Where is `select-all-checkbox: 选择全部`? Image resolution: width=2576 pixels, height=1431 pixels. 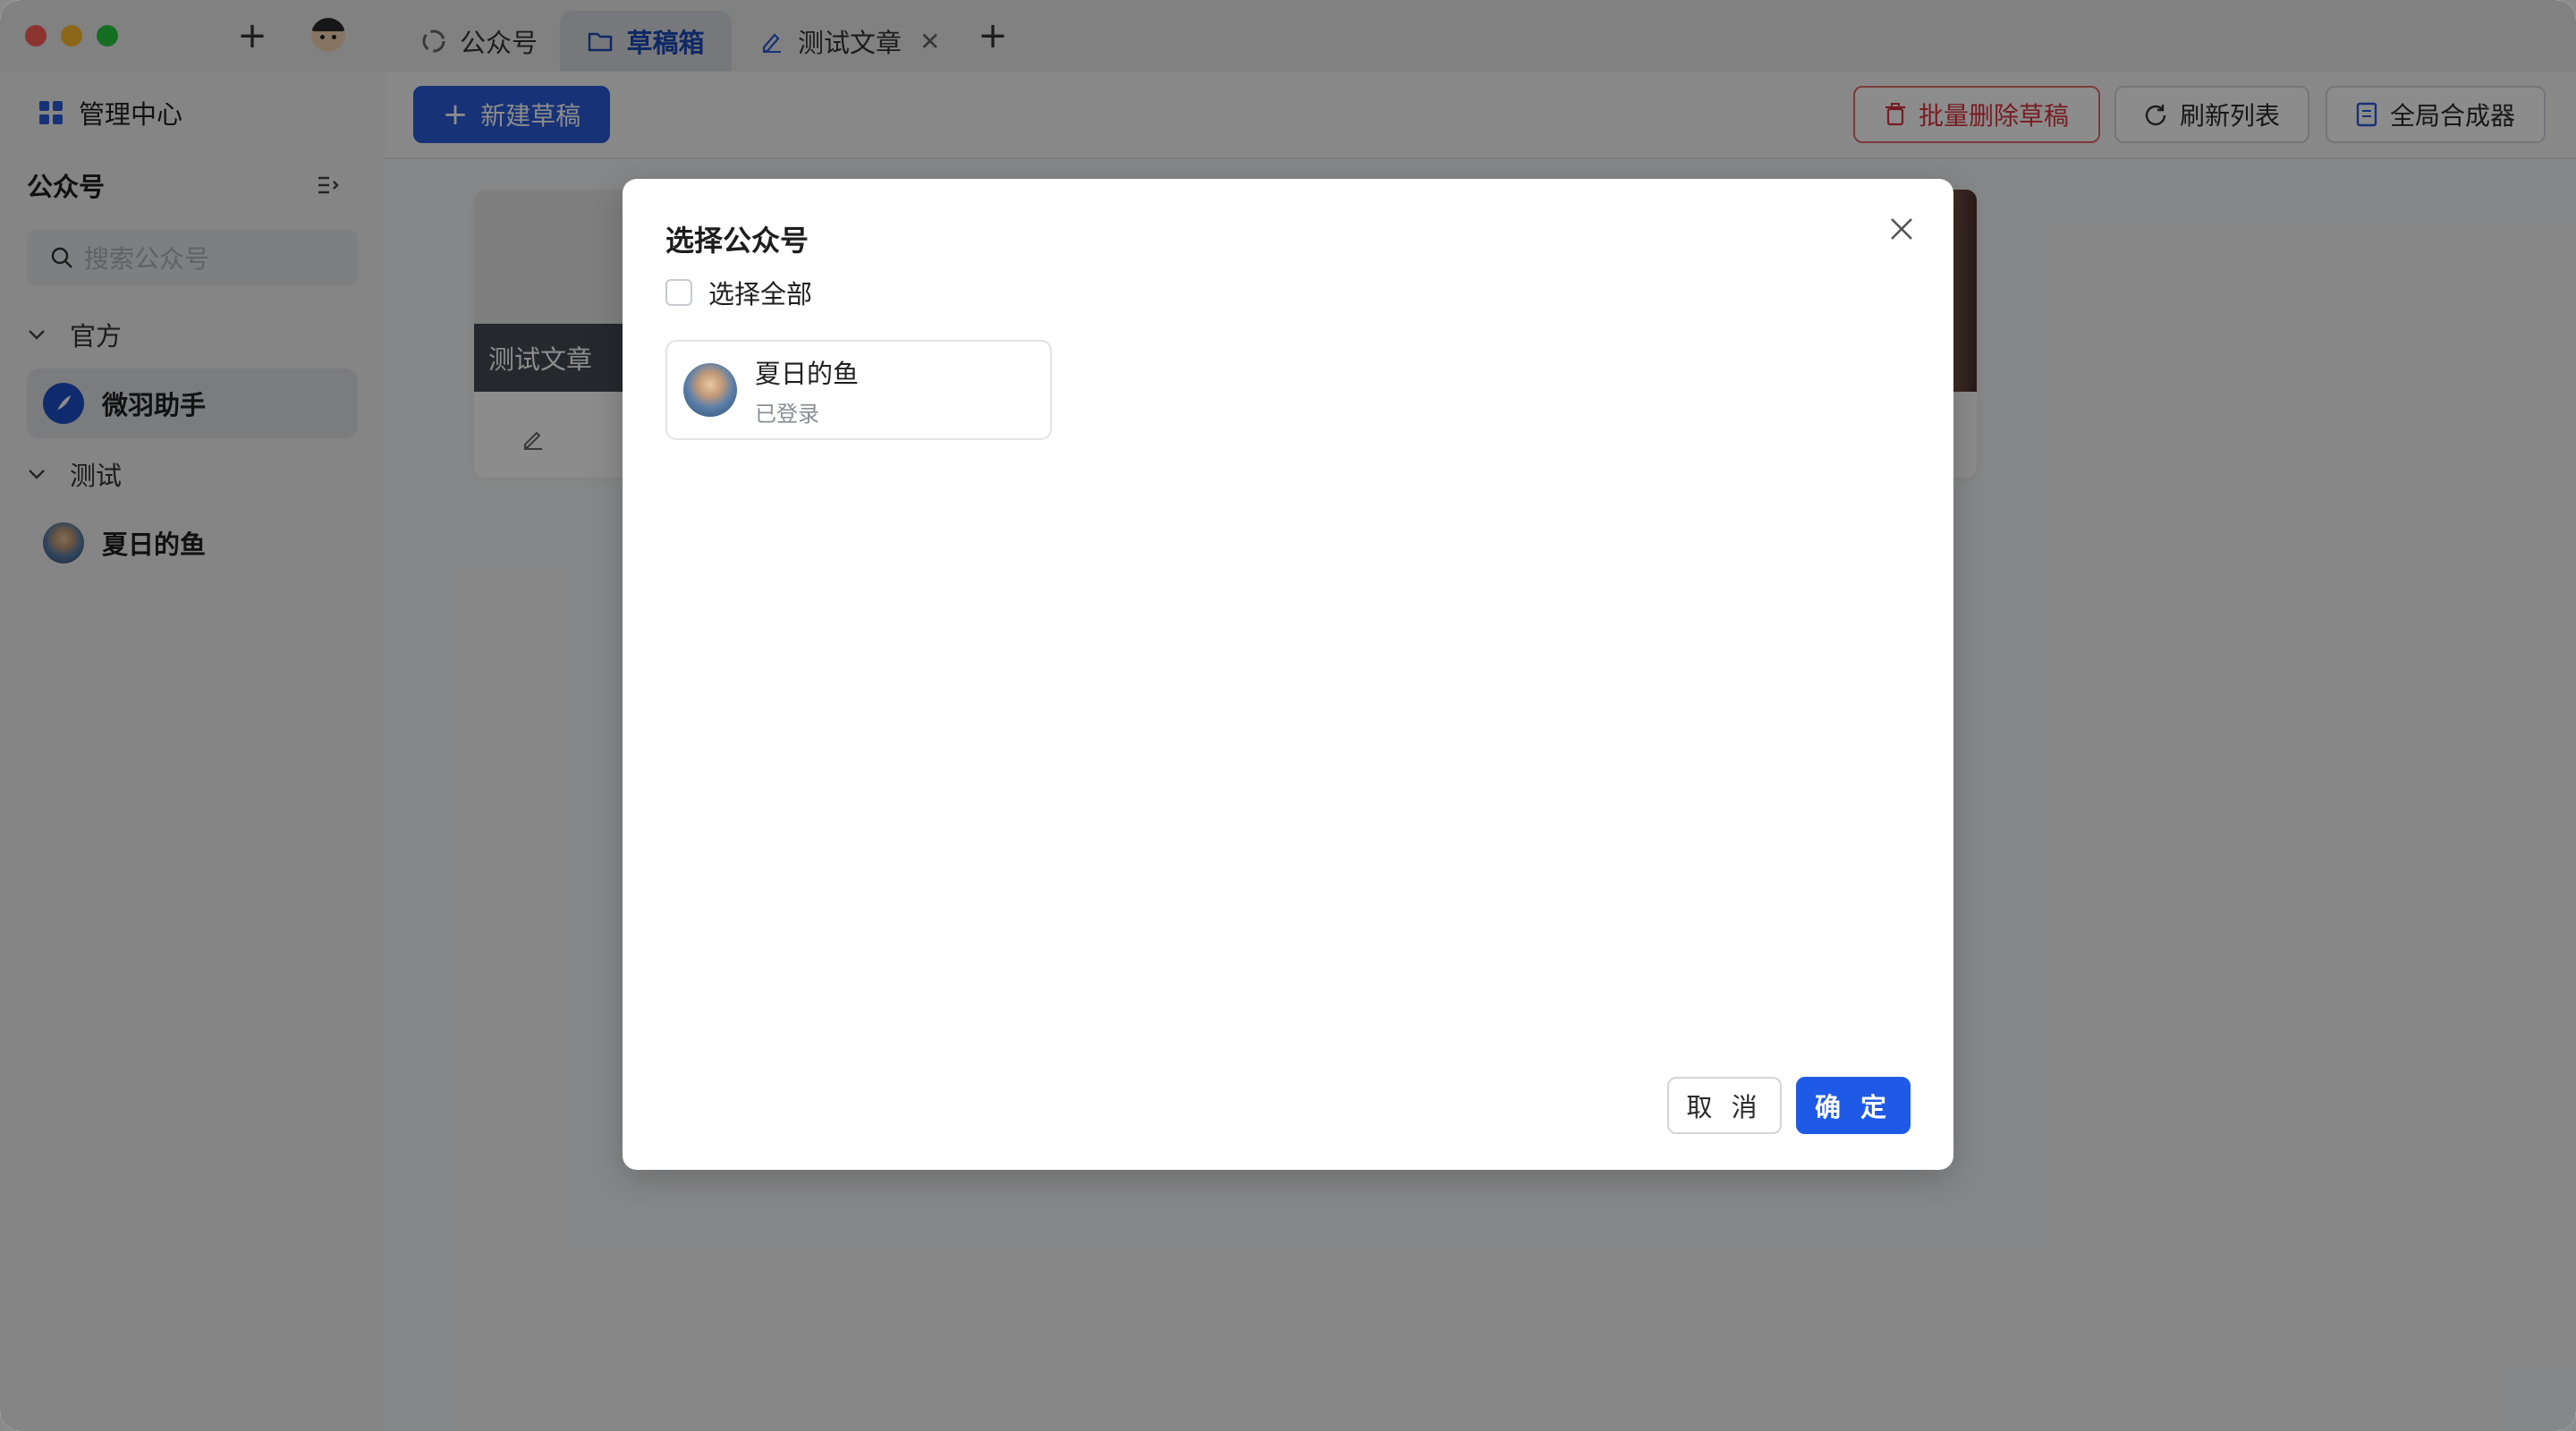
select-all-checkbox: 选择全部 is located at coordinates (738, 293).